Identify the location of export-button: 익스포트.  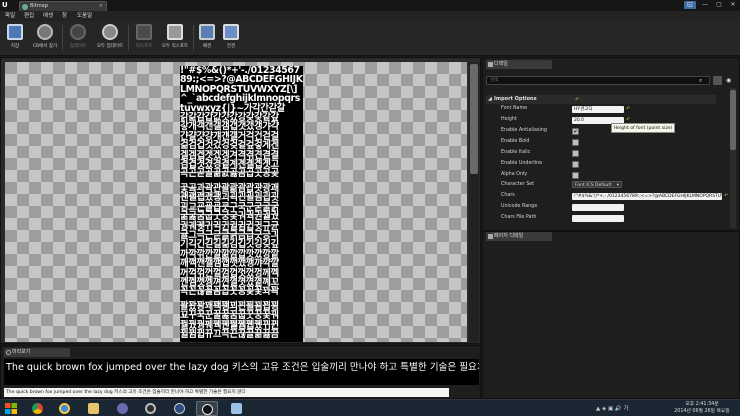
(144, 39).